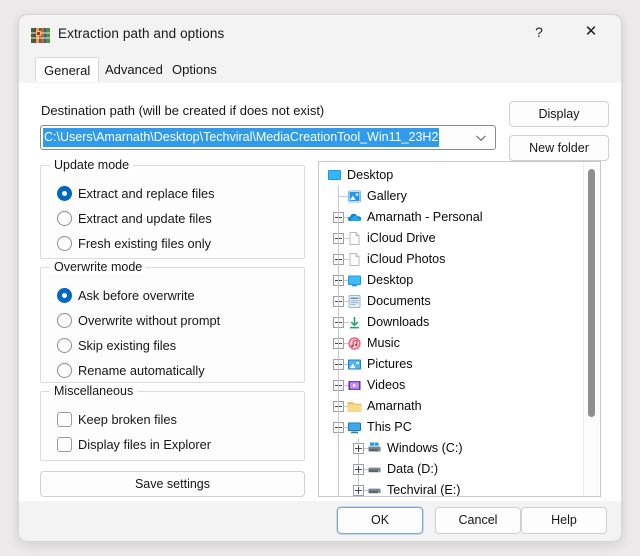  I want to click on downloads-icon, so click(354, 322).